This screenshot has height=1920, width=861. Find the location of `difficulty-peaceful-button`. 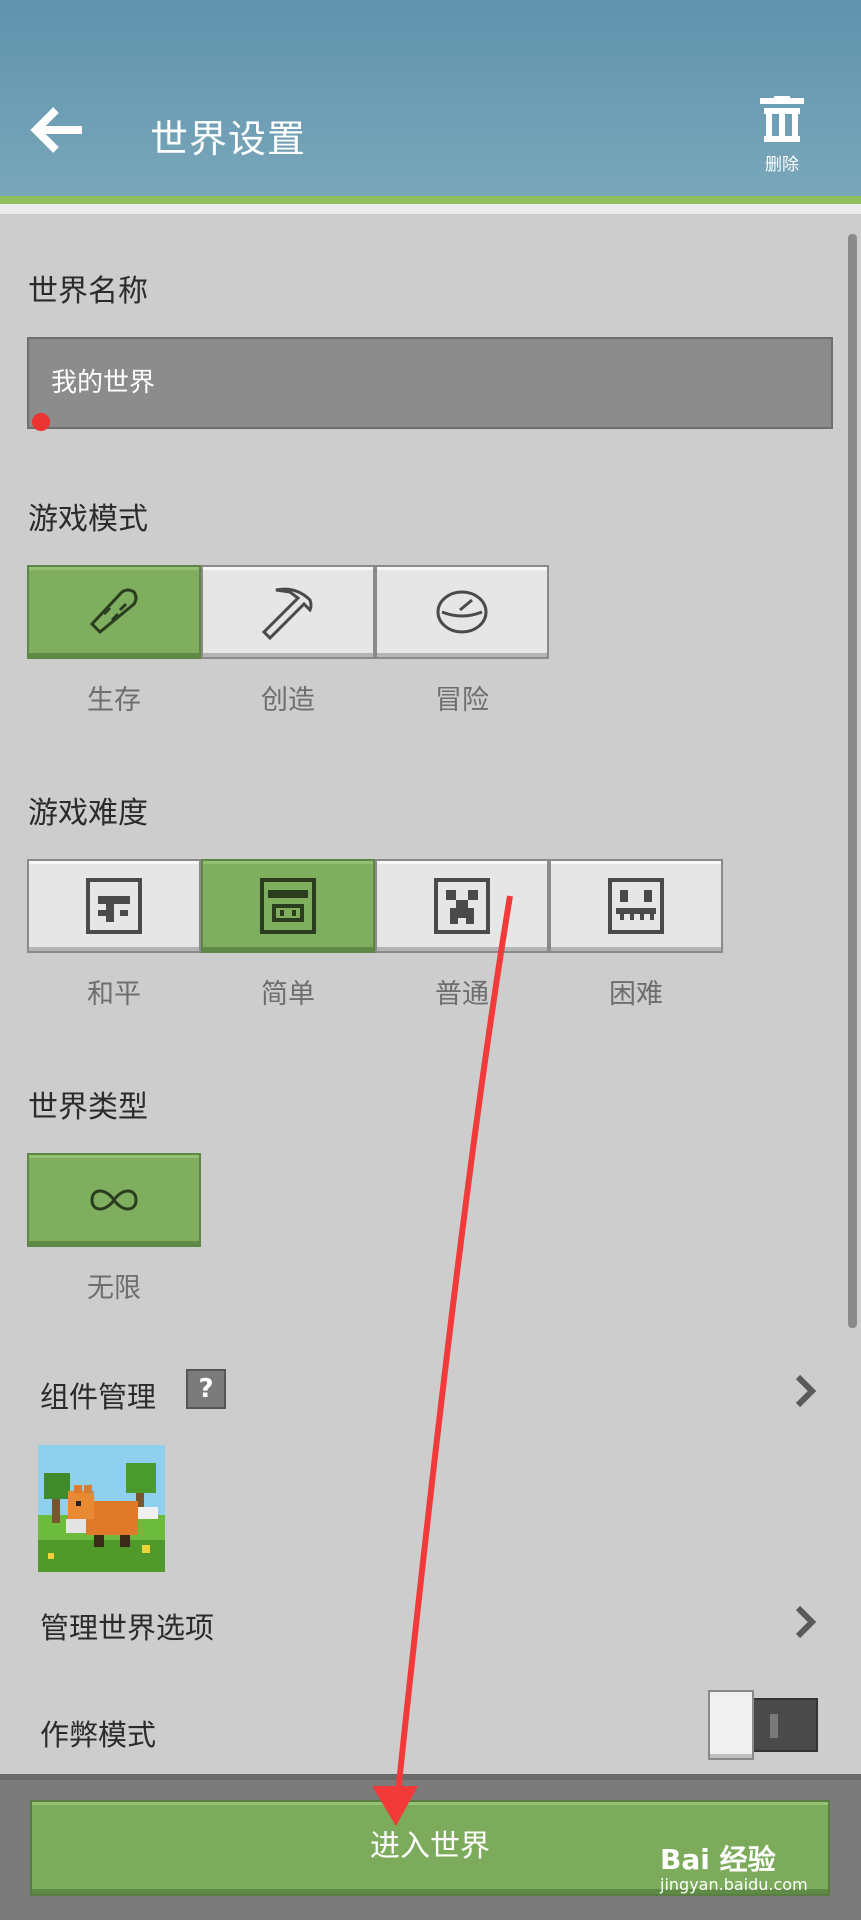

difficulty-peaceful-button is located at coordinates (114, 906).